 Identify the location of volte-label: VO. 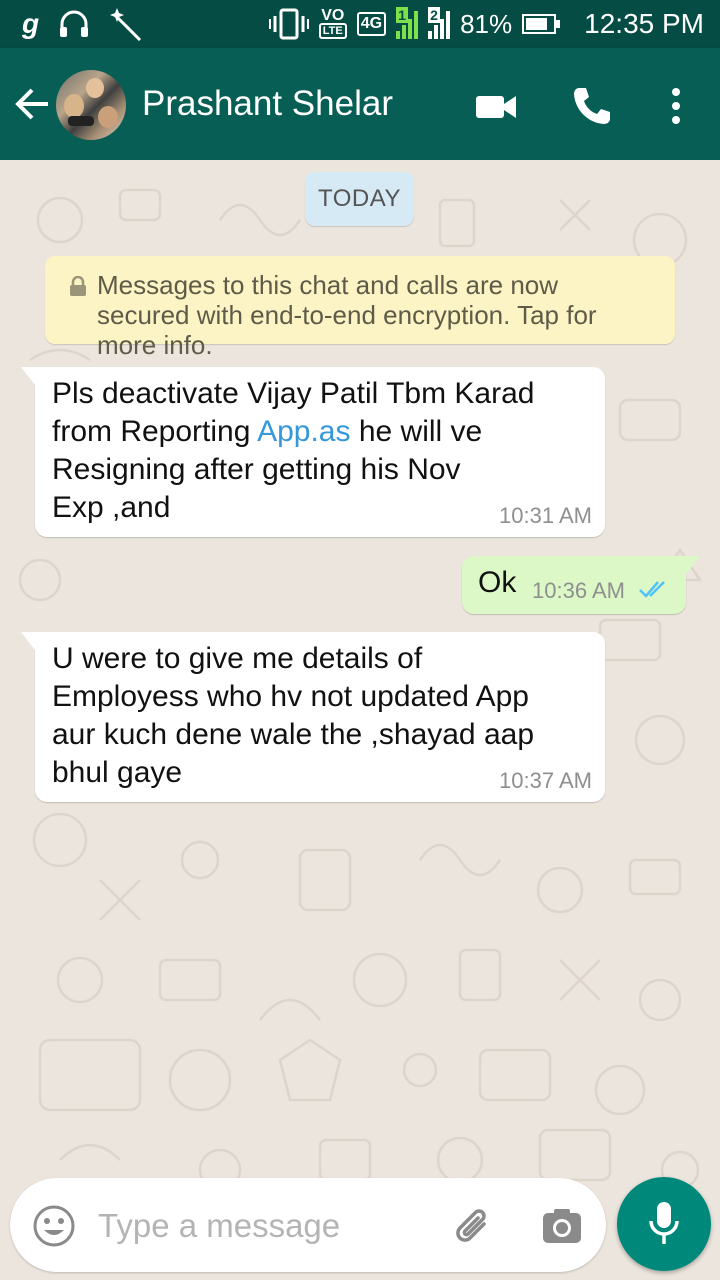
(333, 15).